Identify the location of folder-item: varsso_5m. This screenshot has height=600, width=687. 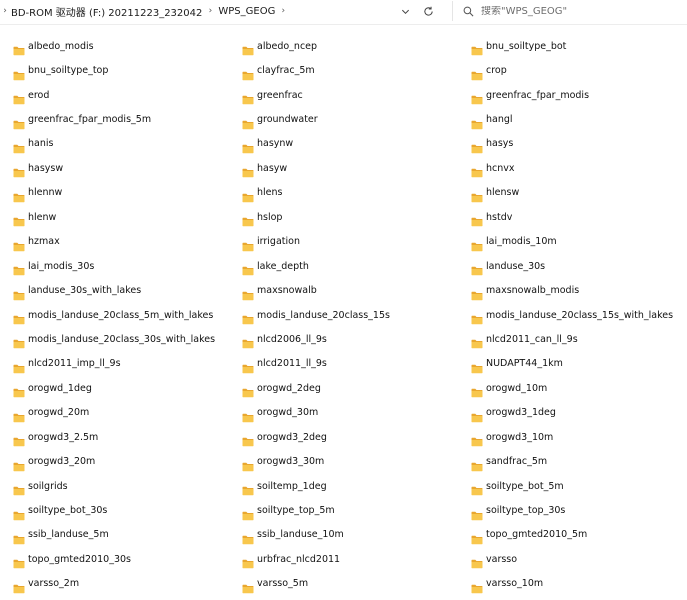
(343, 584).